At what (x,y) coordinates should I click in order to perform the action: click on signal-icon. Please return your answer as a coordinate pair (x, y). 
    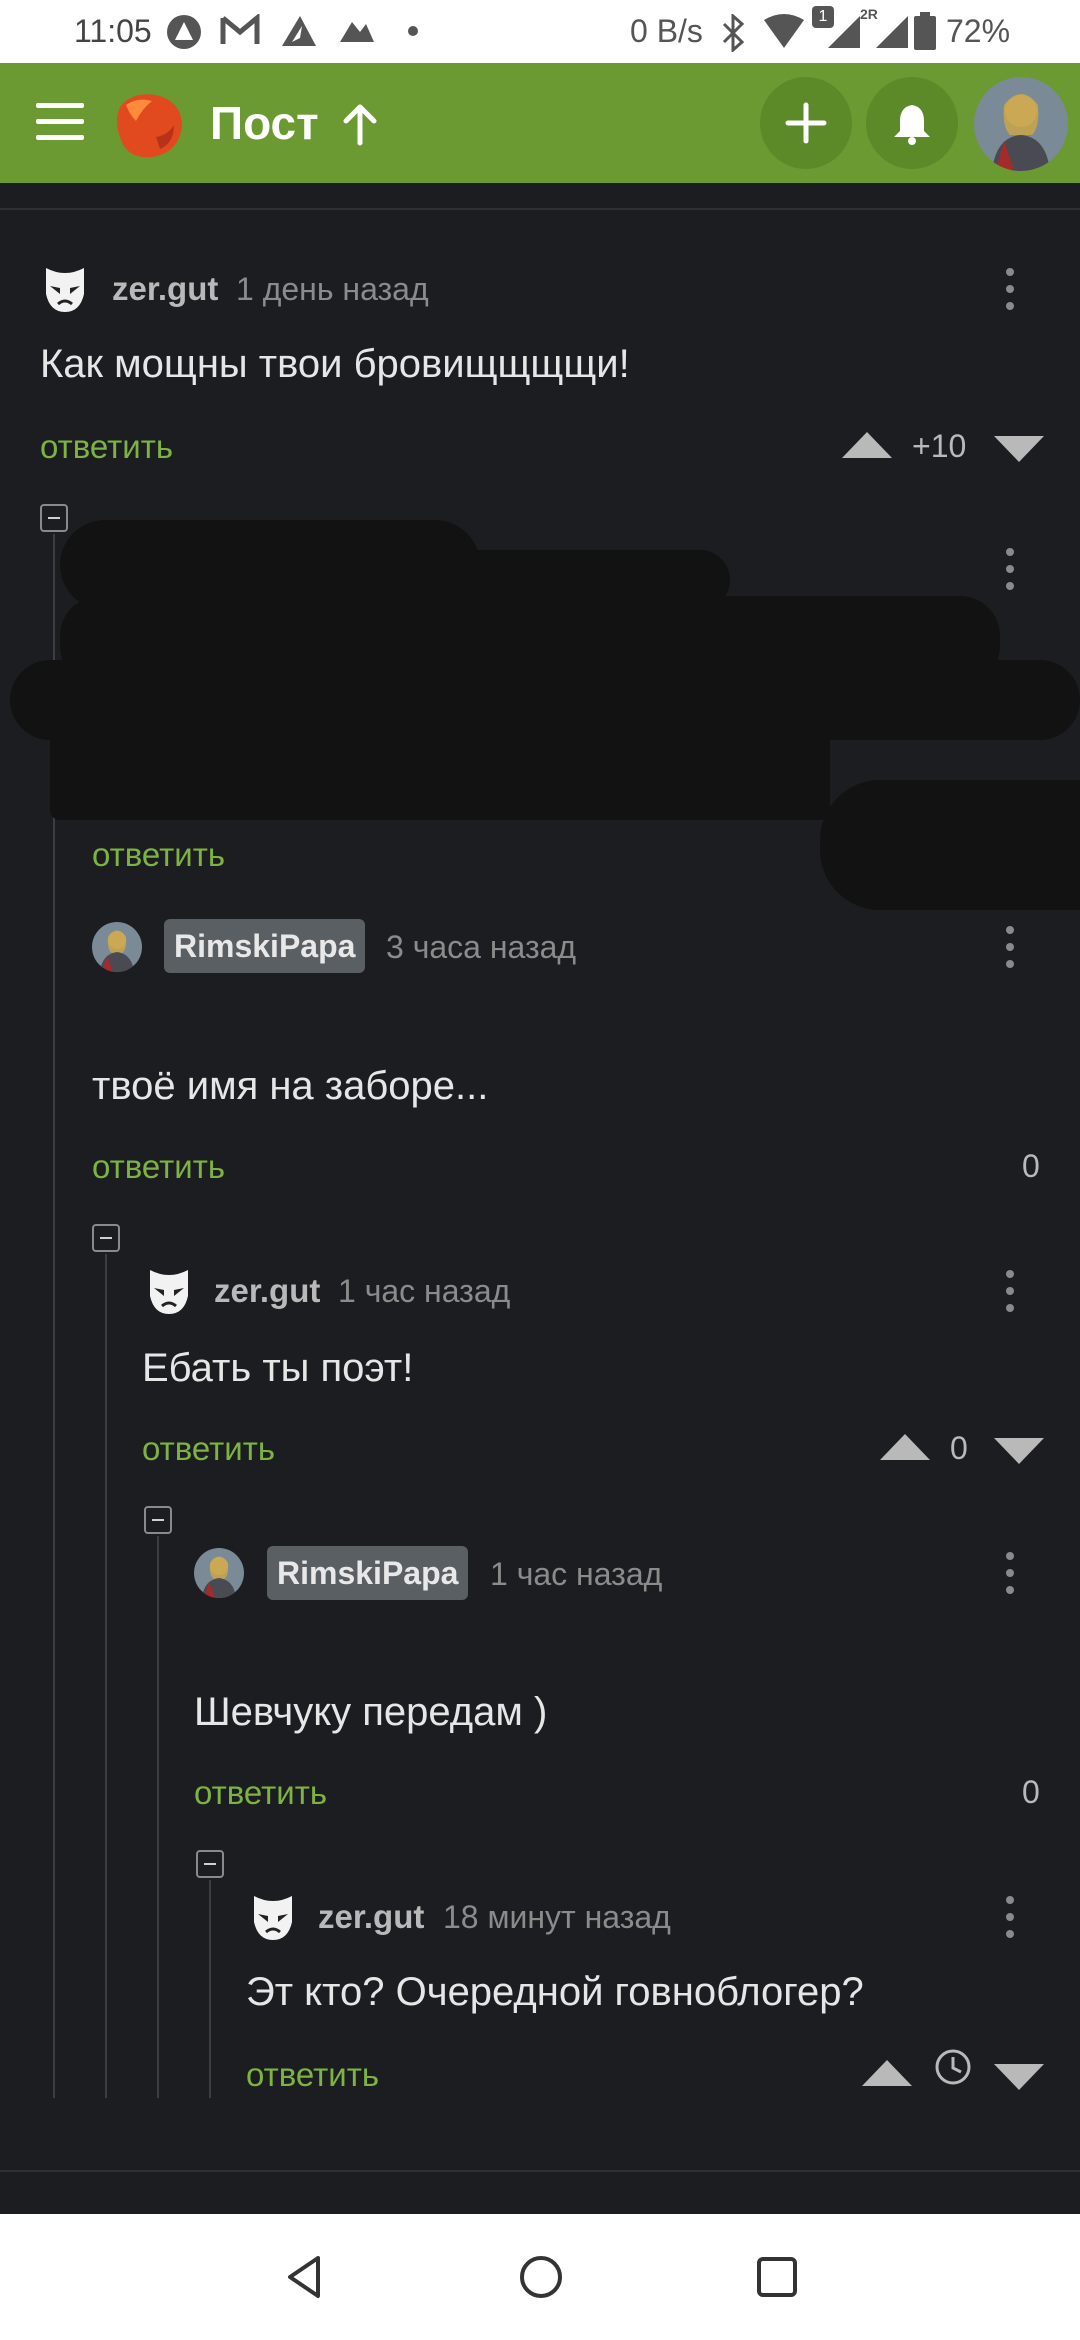
    Looking at the image, I should click on (844, 32).